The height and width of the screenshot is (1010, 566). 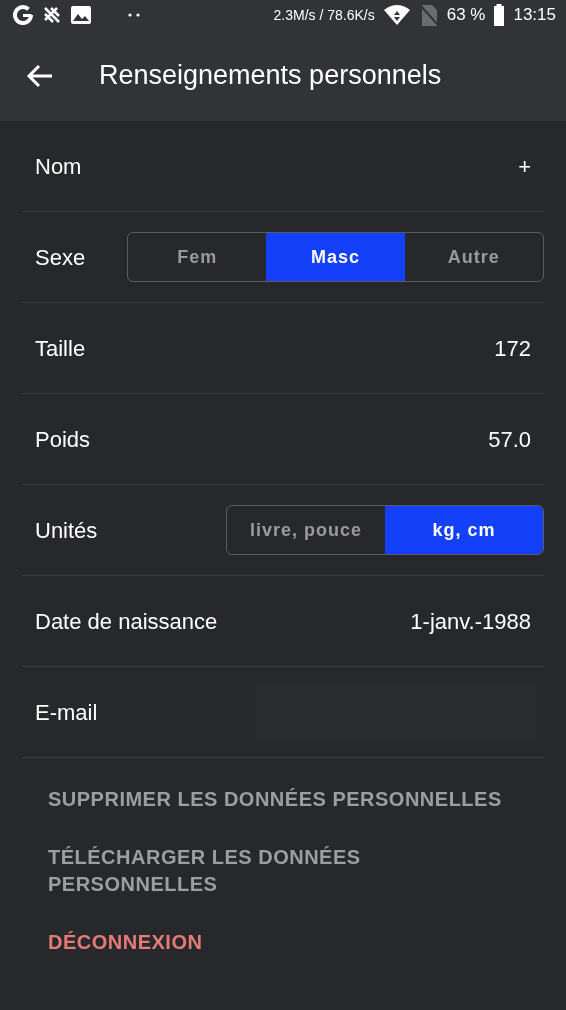 What do you see at coordinates (134, 15) in the screenshot?
I see `more-dots-icon` at bounding box center [134, 15].